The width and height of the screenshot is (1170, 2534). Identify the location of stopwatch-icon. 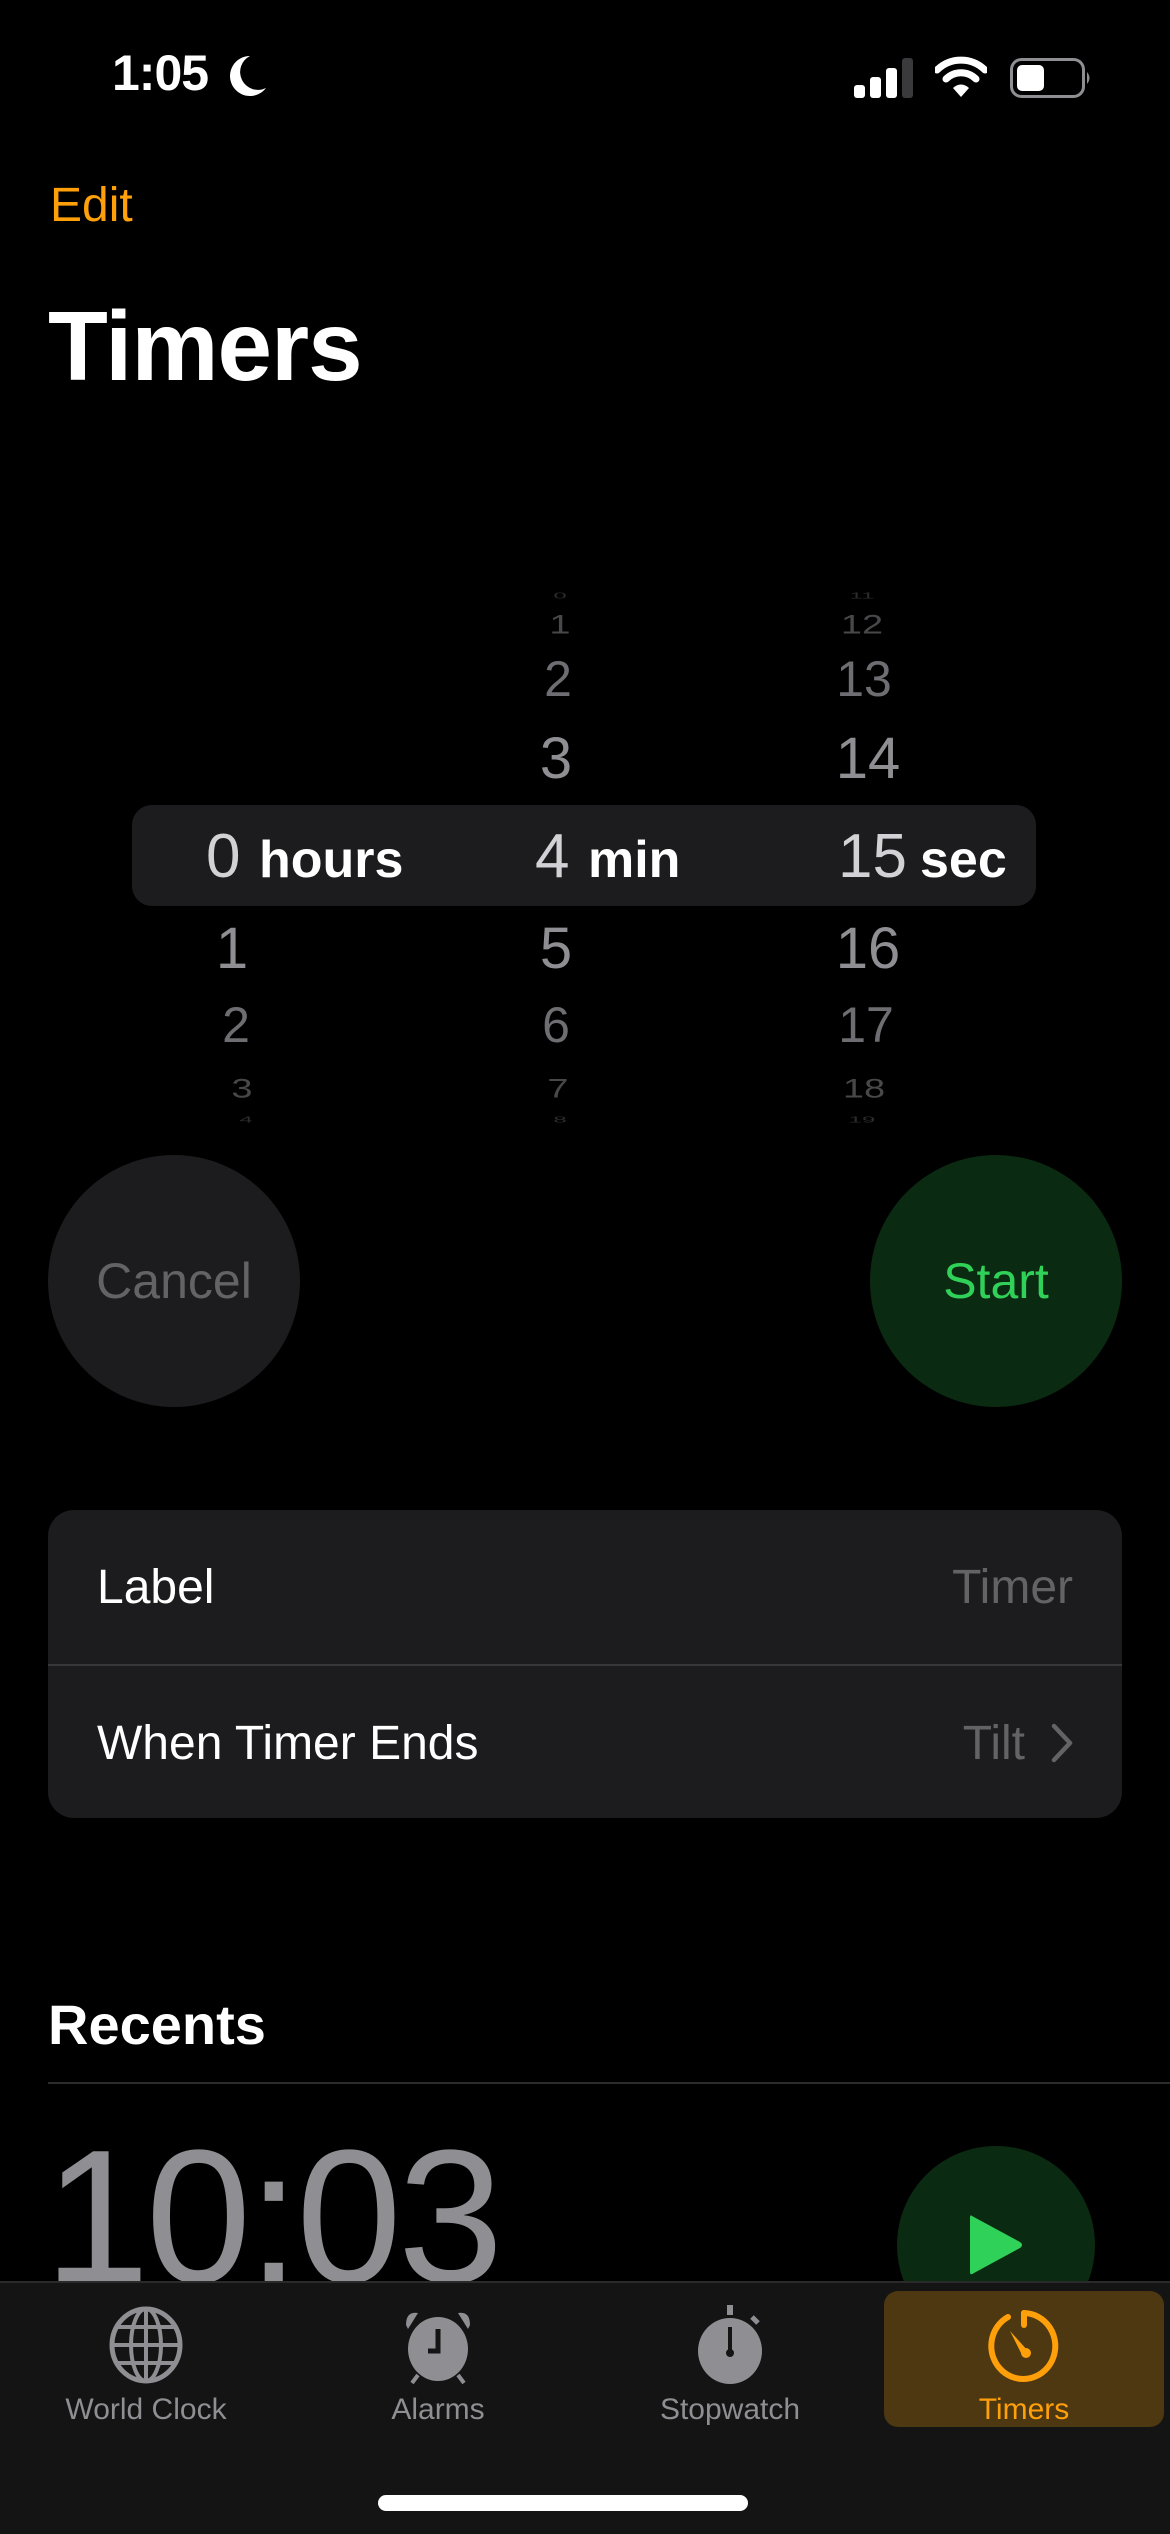
(730, 2344).